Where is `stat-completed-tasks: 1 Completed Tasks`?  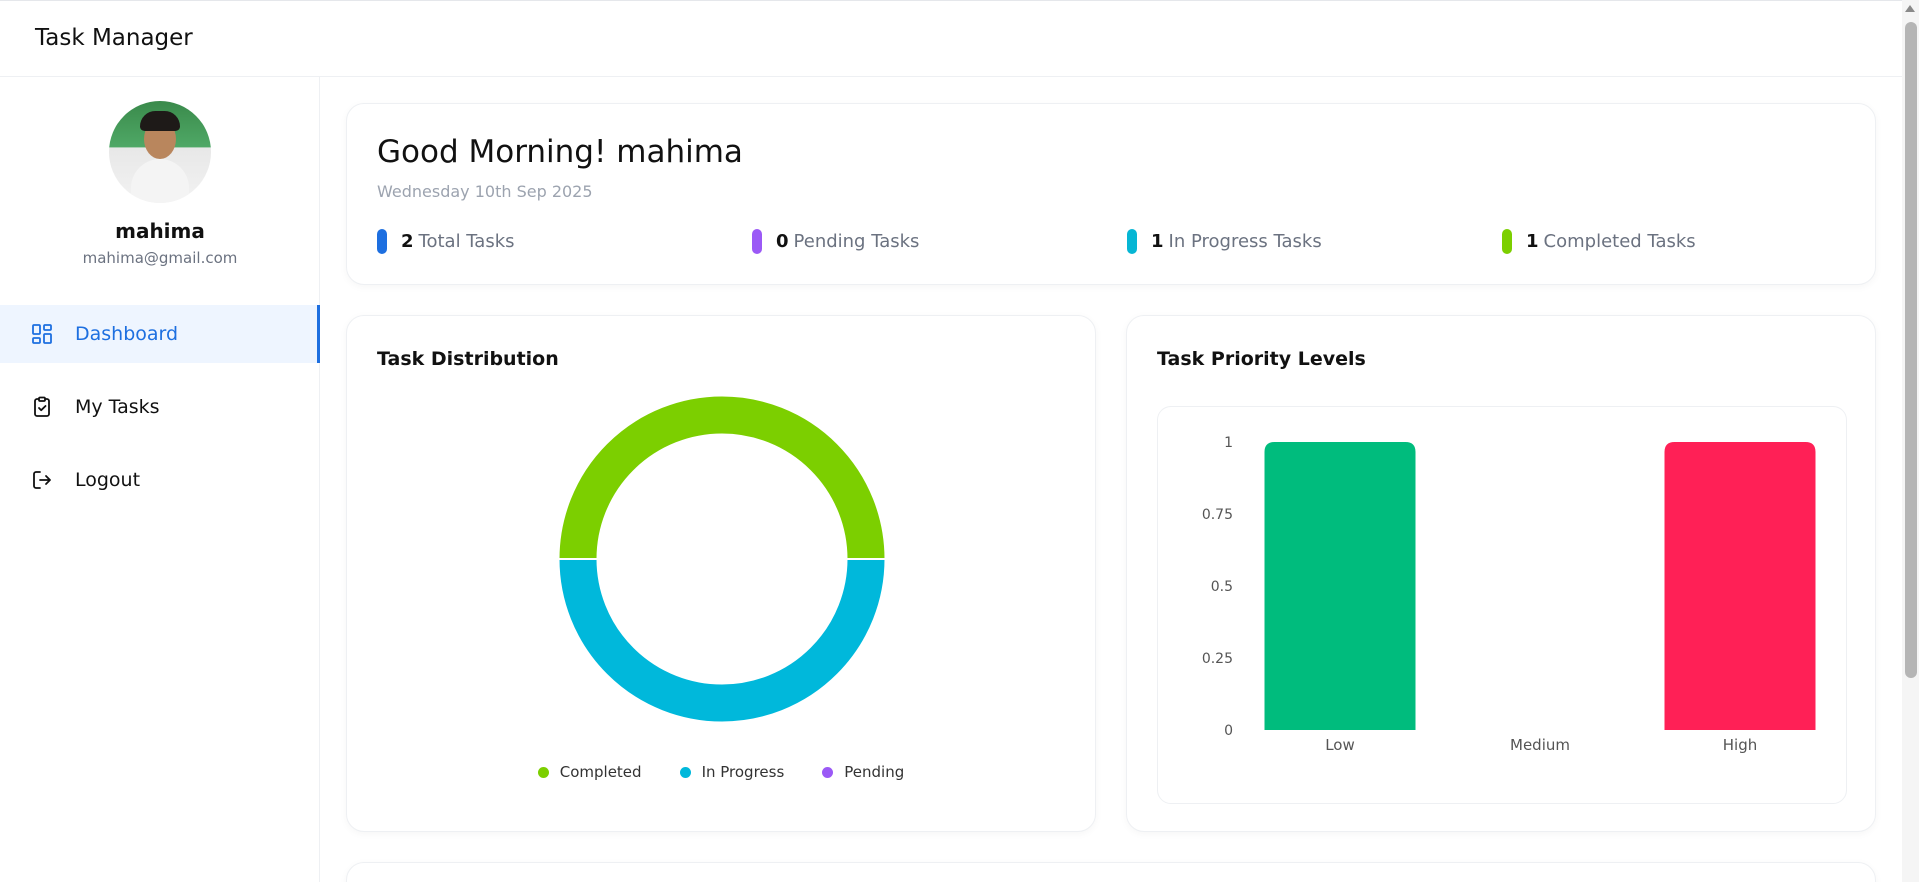
stat-completed-tasks: 1 Completed Tasks is located at coordinates (1599, 241).